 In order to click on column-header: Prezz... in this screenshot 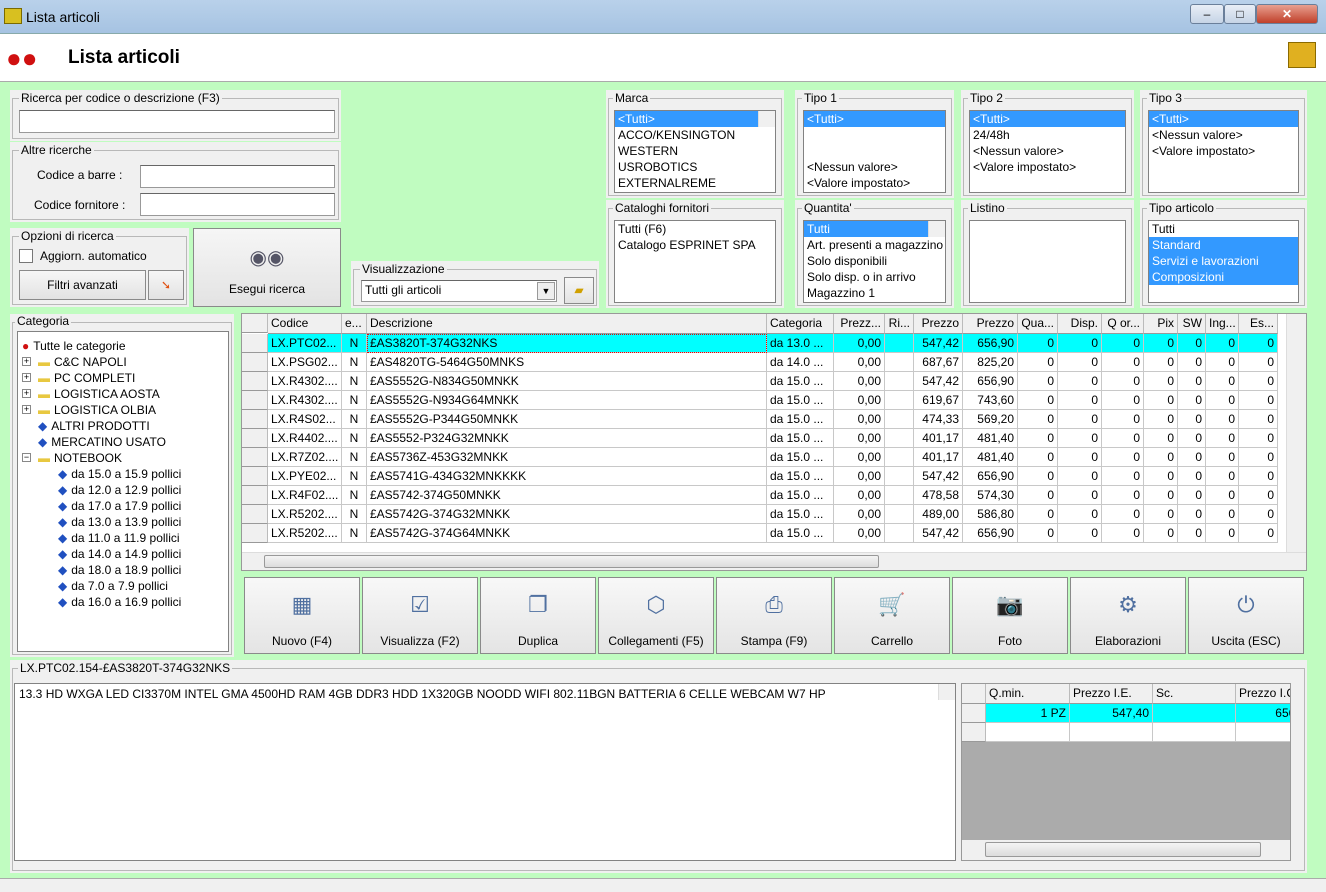, I will do `click(859, 324)`.